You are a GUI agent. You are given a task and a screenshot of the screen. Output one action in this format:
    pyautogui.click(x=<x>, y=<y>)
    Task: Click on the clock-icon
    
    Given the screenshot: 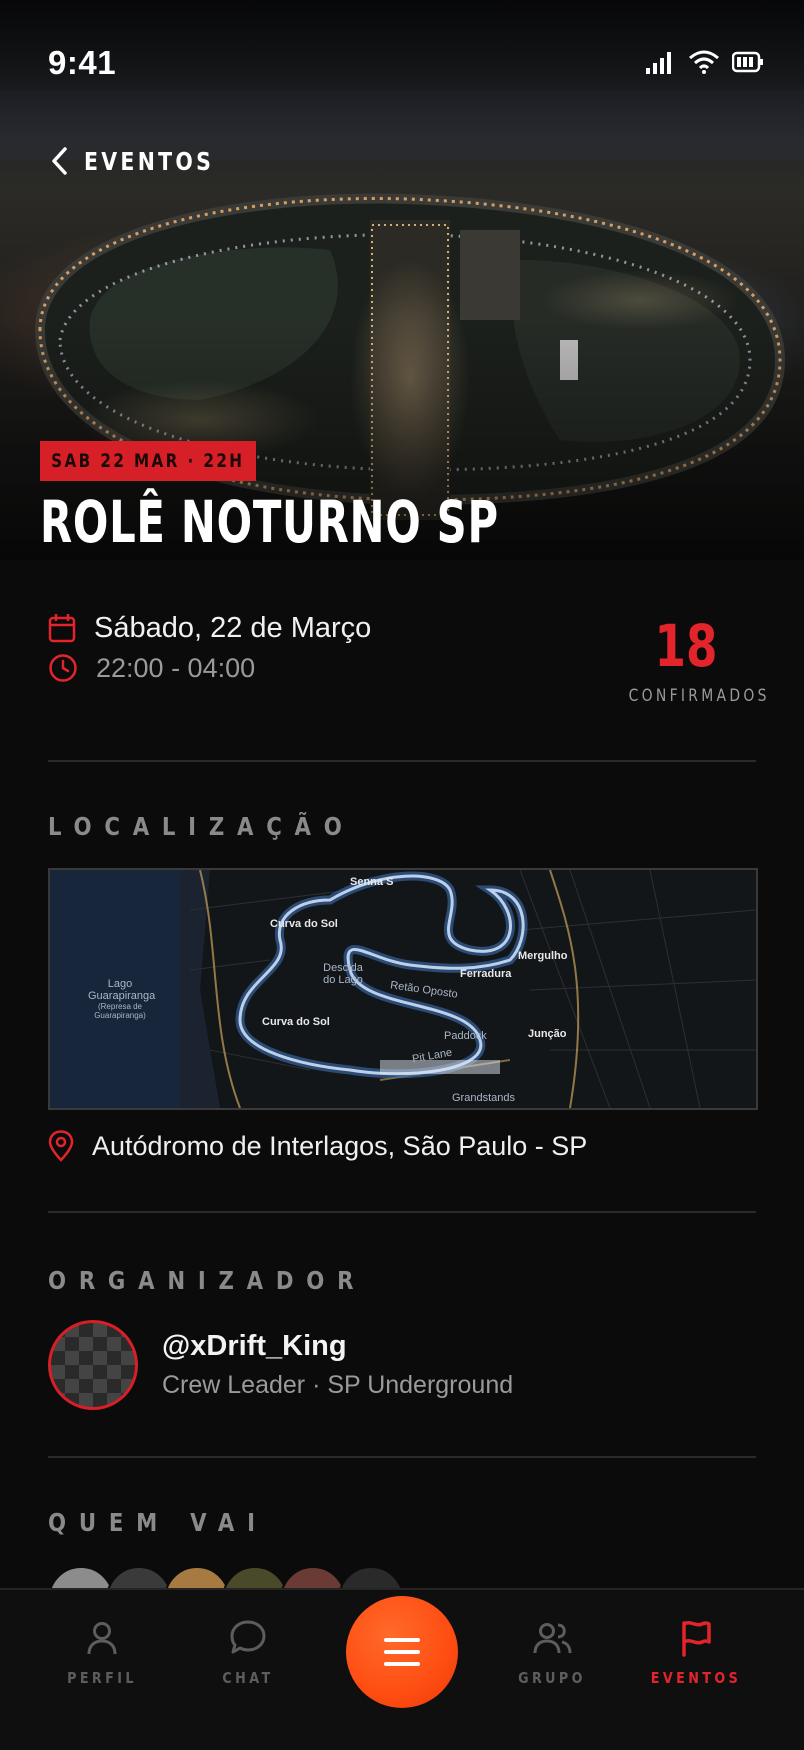 What is the action you would take?
    pyautogui.click(x=63, y=668)
    